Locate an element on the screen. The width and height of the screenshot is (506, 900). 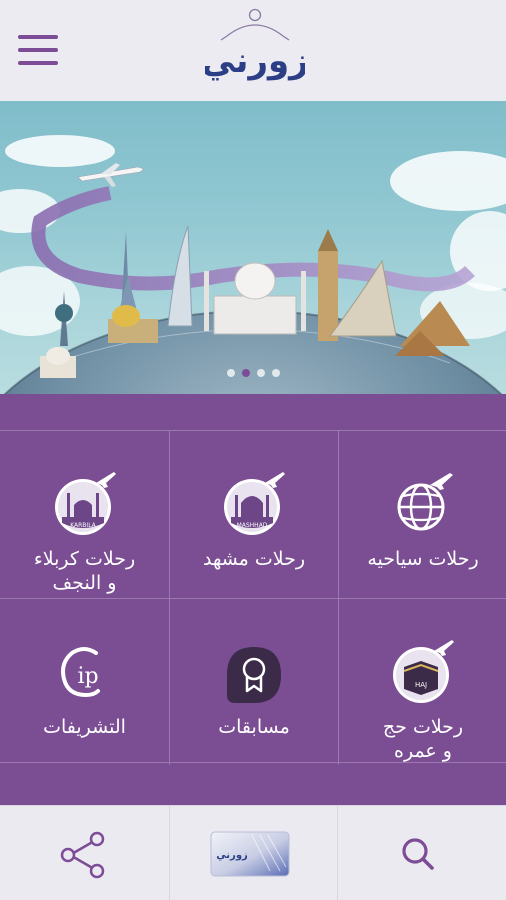
tile-label: رحلات حج و عمره is located at coordinates (423, 739).